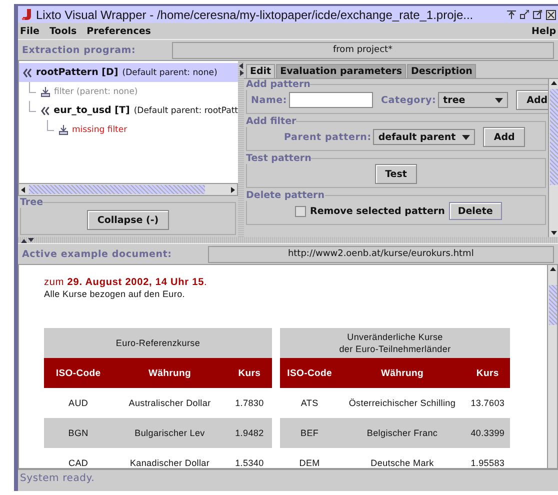 The height and width of the screenshot is (495, 558). I want to click on subtitle: Alle Kurse bezogen auf den Euro., so click(115, 294).